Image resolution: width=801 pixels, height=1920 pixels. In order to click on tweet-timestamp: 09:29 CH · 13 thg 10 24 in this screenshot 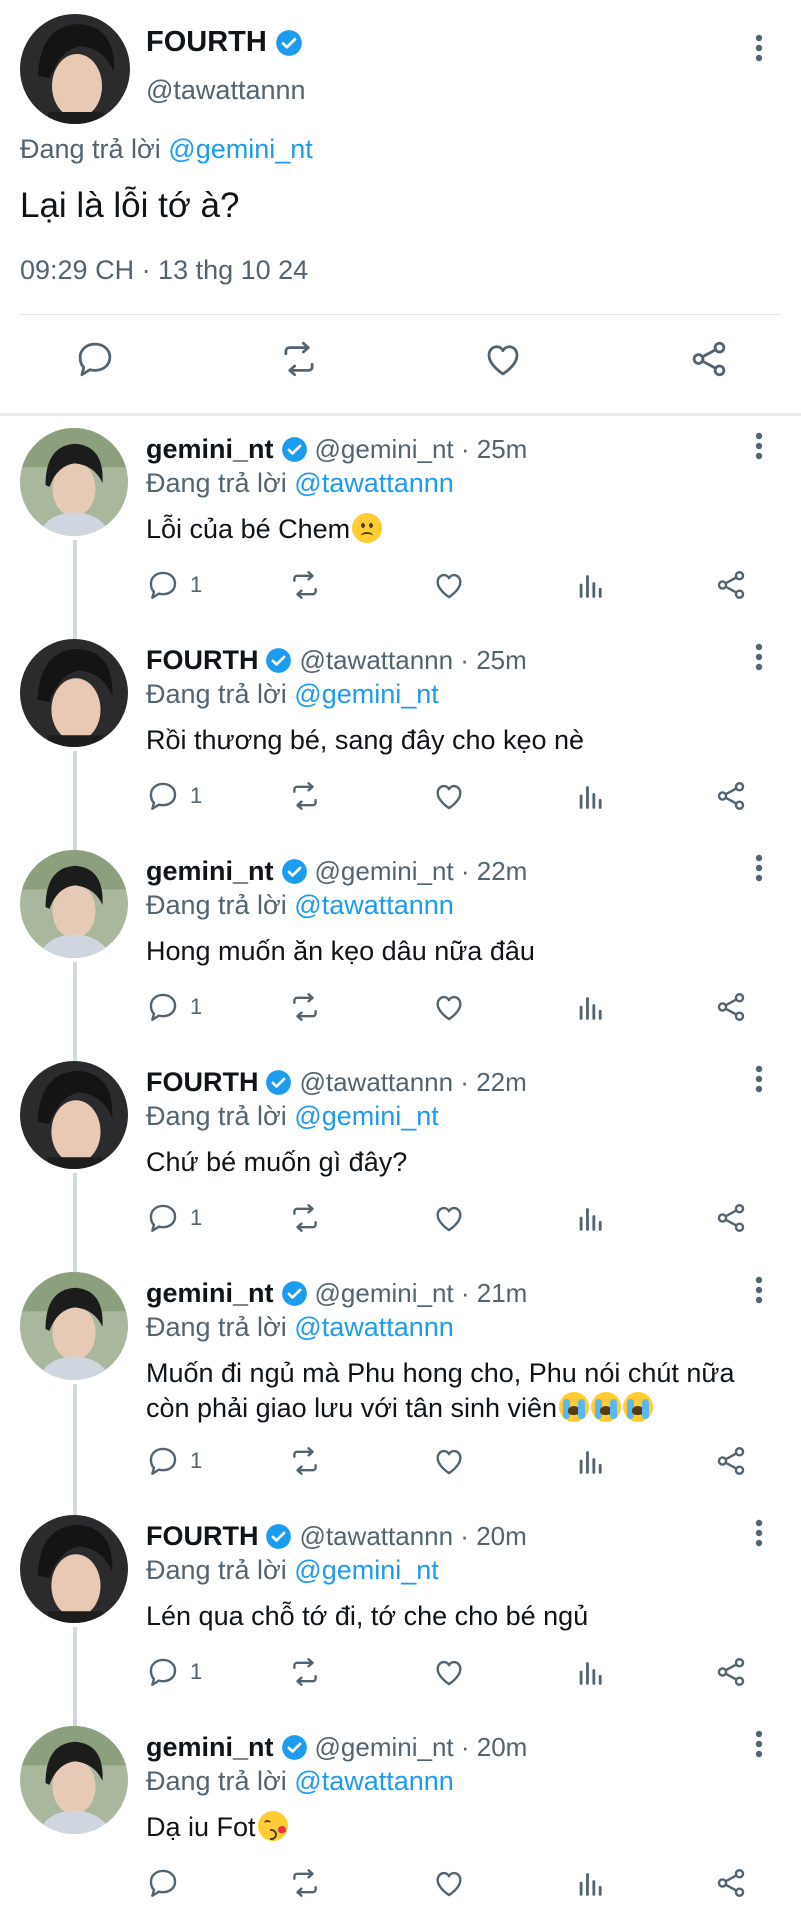, I will do `click(164, 270)`.